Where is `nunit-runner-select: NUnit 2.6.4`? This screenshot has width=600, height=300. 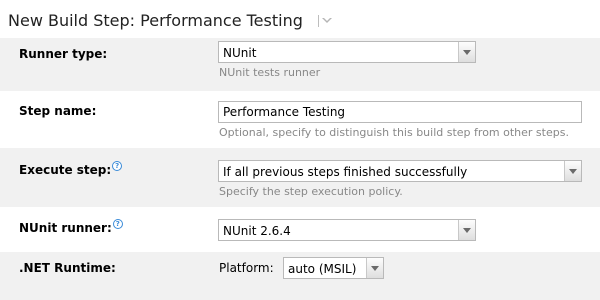
nunit-runner-select: NUnit 2.6.4 is located at coordinates (347, 230).